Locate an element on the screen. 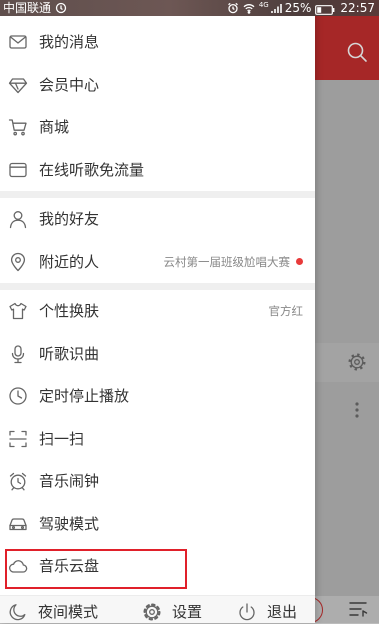 The height and width of the screenshot is (624, 379). menu-item-scan: 扫一扫 is located at coordinates (157, 439).